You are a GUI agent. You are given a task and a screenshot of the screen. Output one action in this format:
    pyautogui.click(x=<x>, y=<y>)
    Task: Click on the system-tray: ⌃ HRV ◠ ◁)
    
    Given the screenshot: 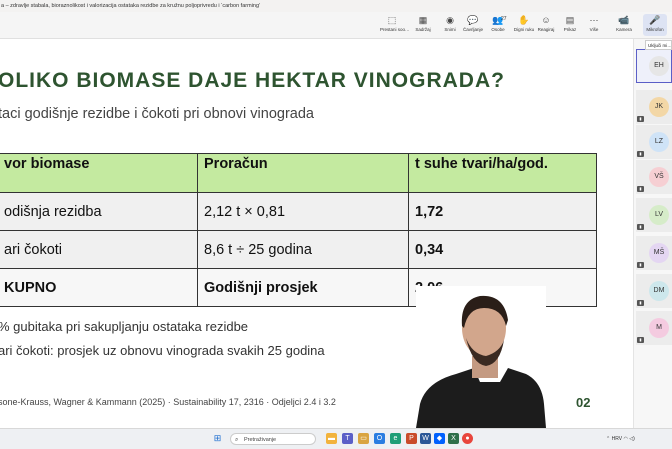 What is the action you would take?
    pyautogui.click(x=620, y=439)
    